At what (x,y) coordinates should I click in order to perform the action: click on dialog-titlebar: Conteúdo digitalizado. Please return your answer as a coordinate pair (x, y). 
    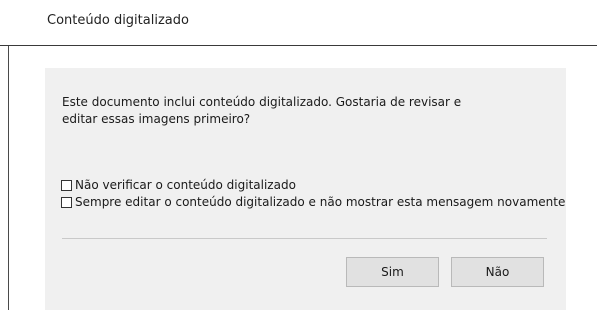
    Looking at the image, I should click on (298, 23).